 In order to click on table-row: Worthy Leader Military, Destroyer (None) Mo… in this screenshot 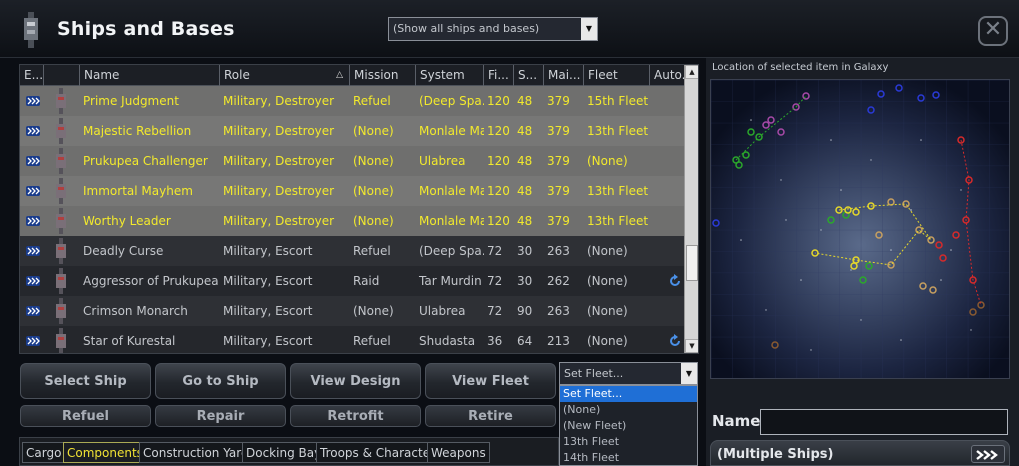, I will do `click(352, 221)`.